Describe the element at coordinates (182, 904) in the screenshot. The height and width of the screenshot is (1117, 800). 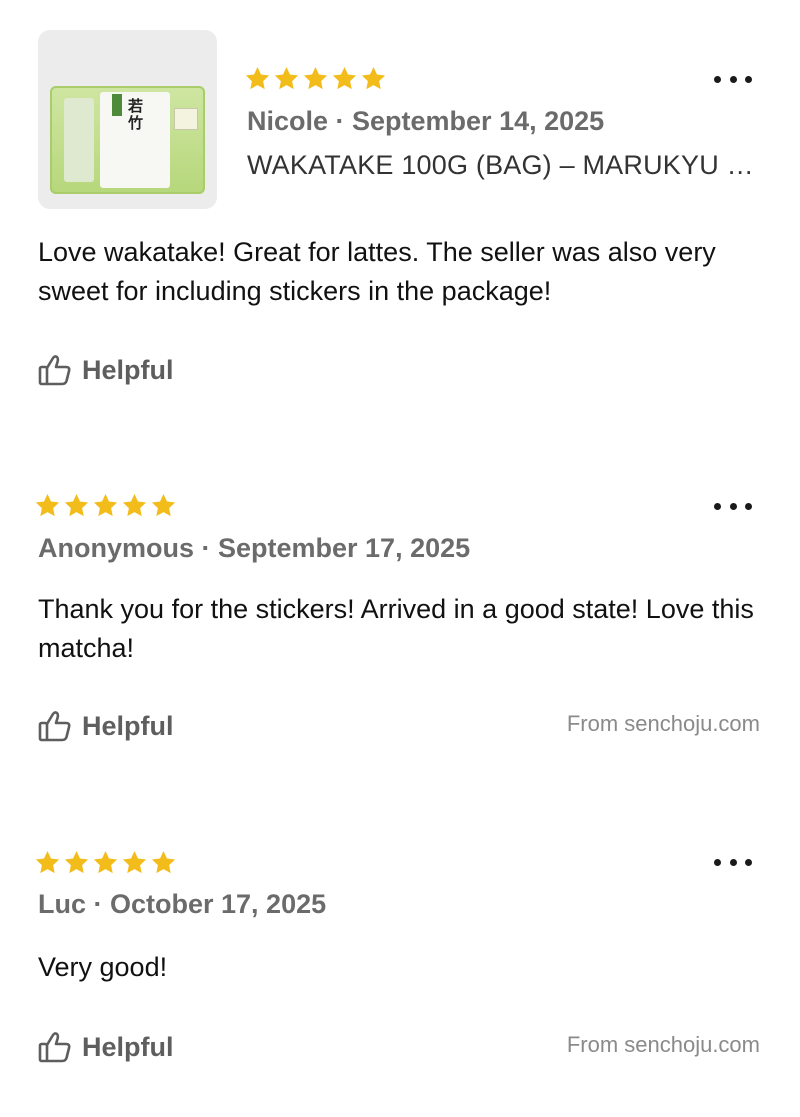
I see `review-meta: Luc · October 17, 2025` at that location.